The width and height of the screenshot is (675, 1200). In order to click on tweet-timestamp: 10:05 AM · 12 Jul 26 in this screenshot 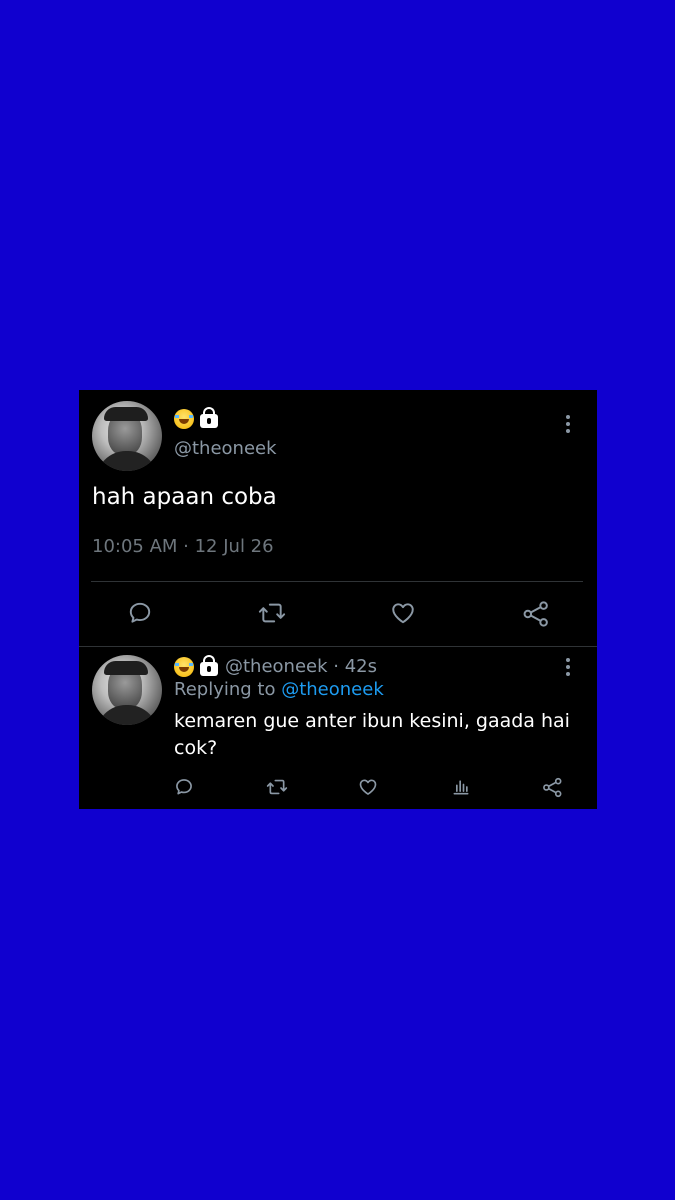, I will do `click(183, 546)`.